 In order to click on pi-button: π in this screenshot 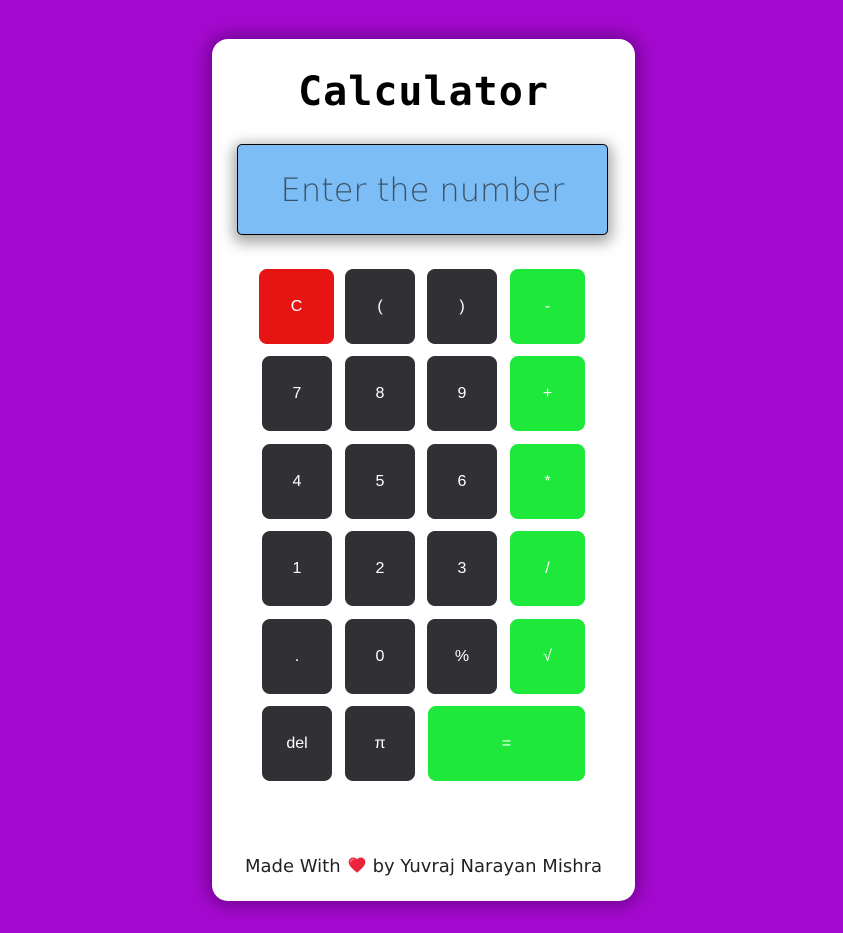, I will do `click(380, 743)`.